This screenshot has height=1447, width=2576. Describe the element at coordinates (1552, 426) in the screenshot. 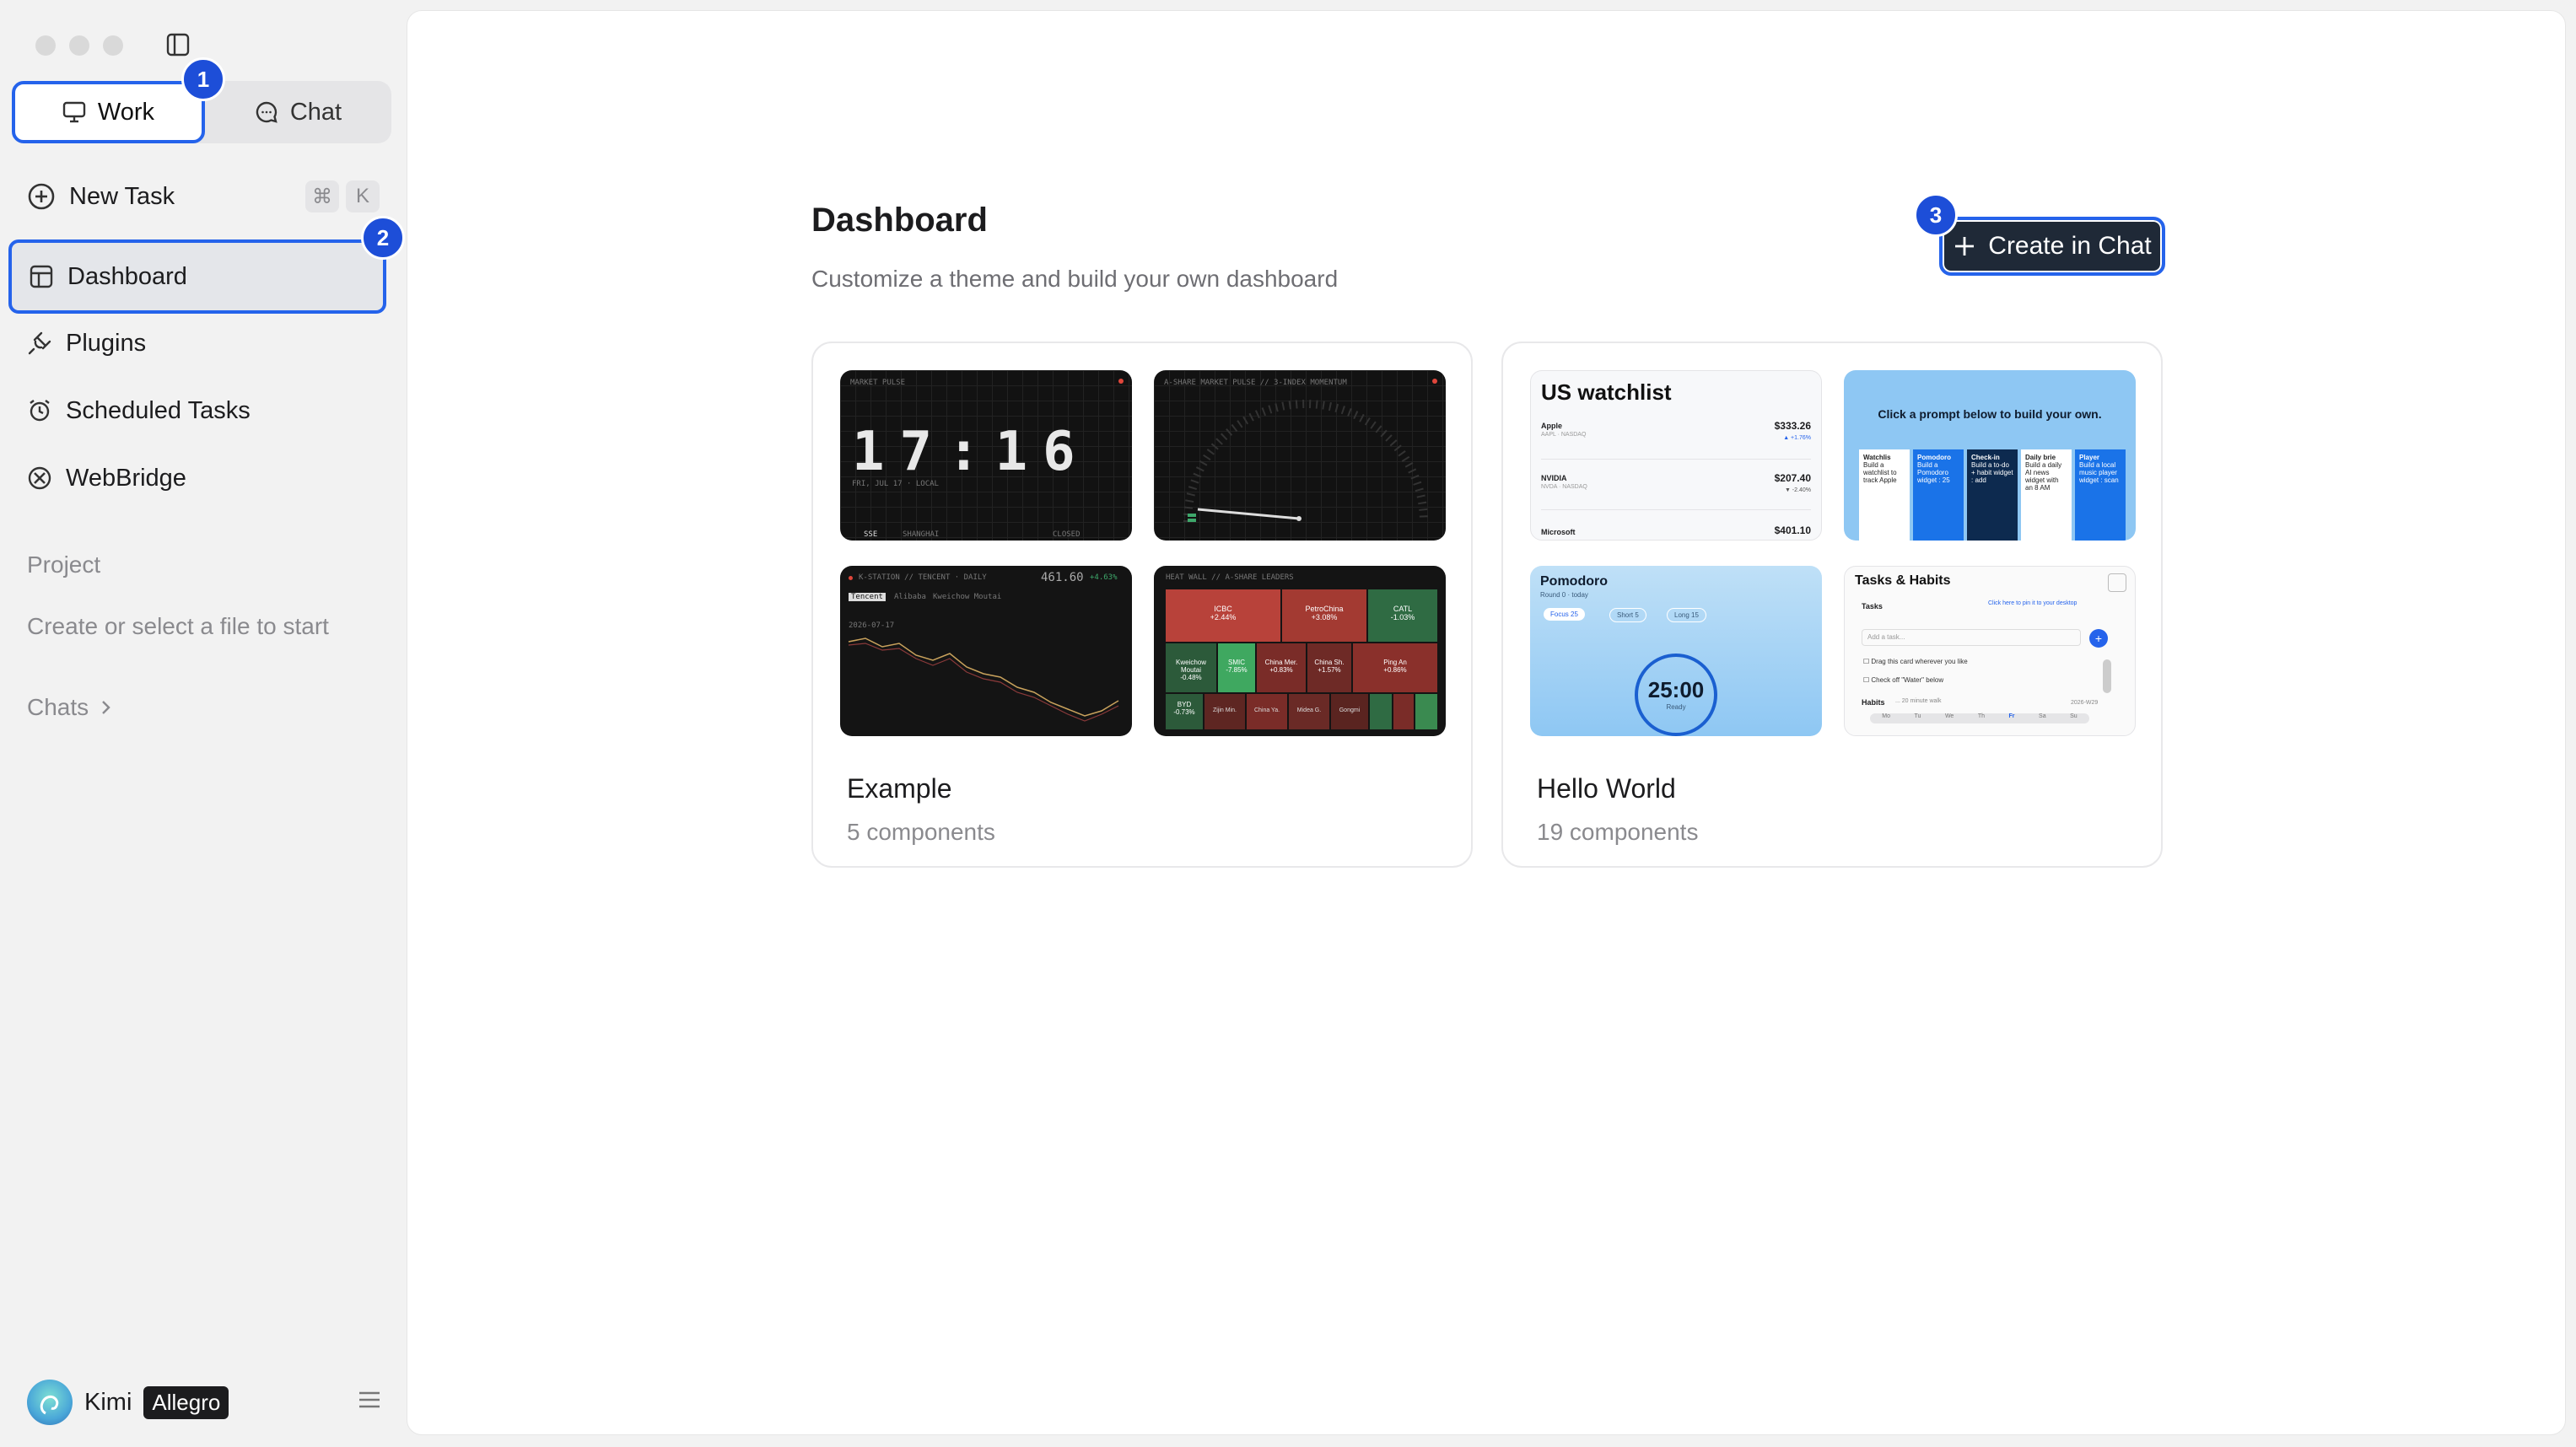

I see `watch-row-name: Apple` at that location.